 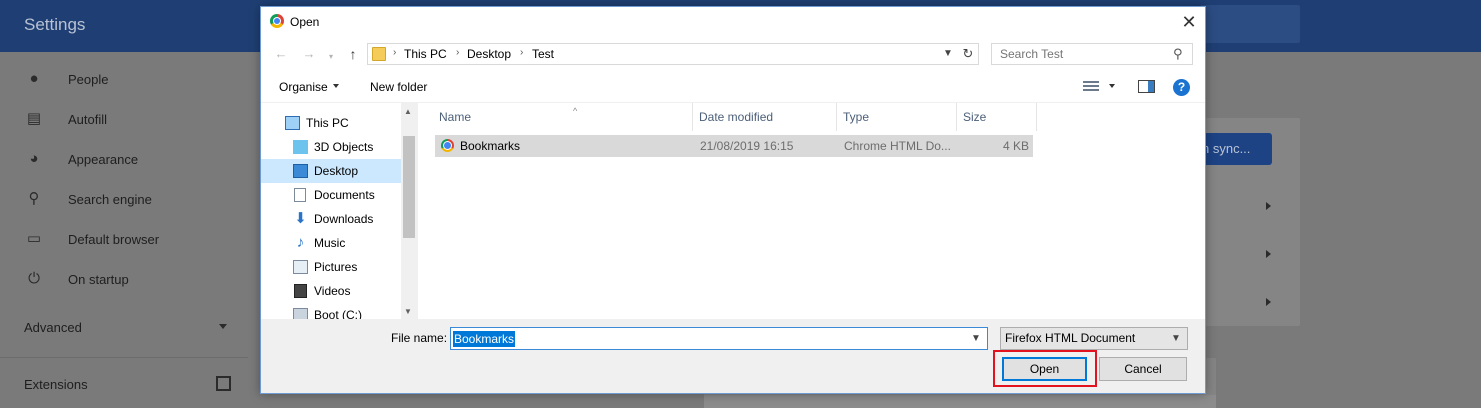 I want to click on scroll-up-icon: ▲, so click(x=408, y=111).